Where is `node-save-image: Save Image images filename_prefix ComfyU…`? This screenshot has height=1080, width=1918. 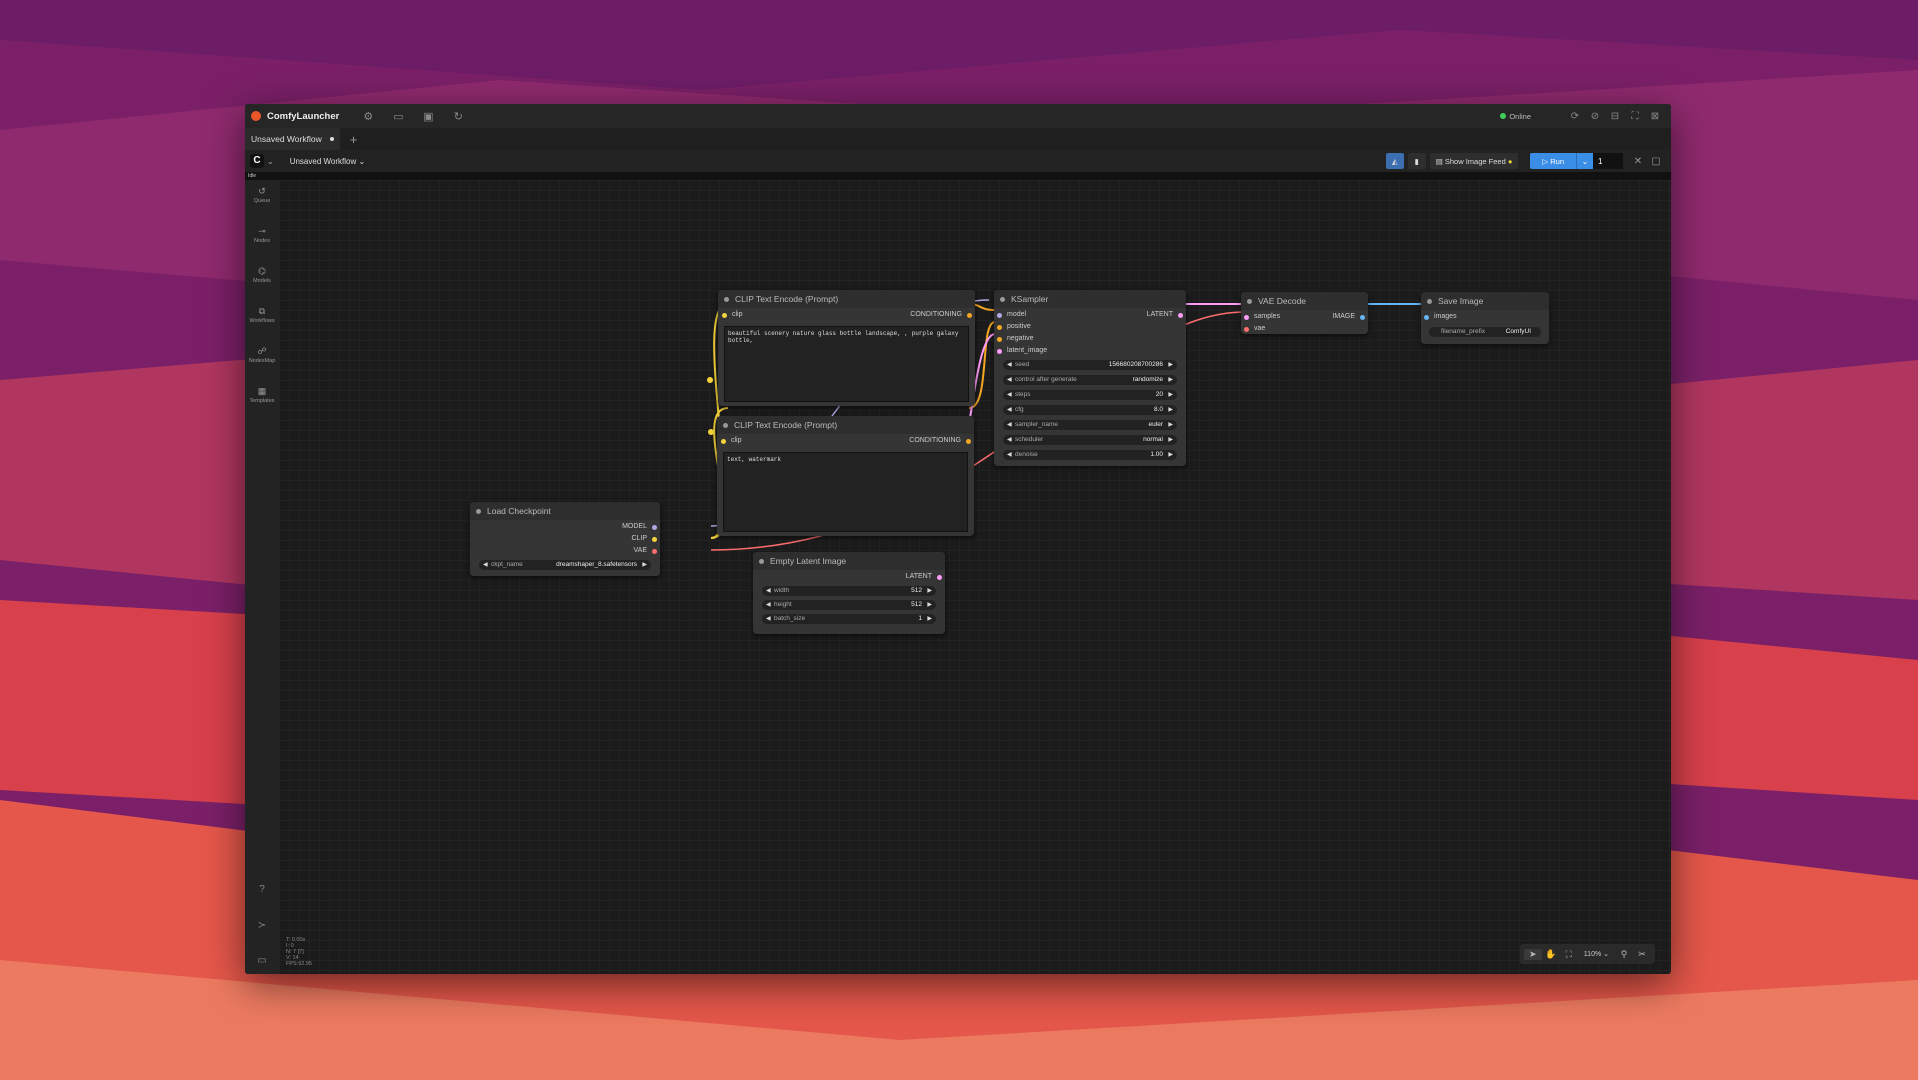
node-save-image: Save Image images filename_prefix ComfyU… is located at coordinates (1485, 318).